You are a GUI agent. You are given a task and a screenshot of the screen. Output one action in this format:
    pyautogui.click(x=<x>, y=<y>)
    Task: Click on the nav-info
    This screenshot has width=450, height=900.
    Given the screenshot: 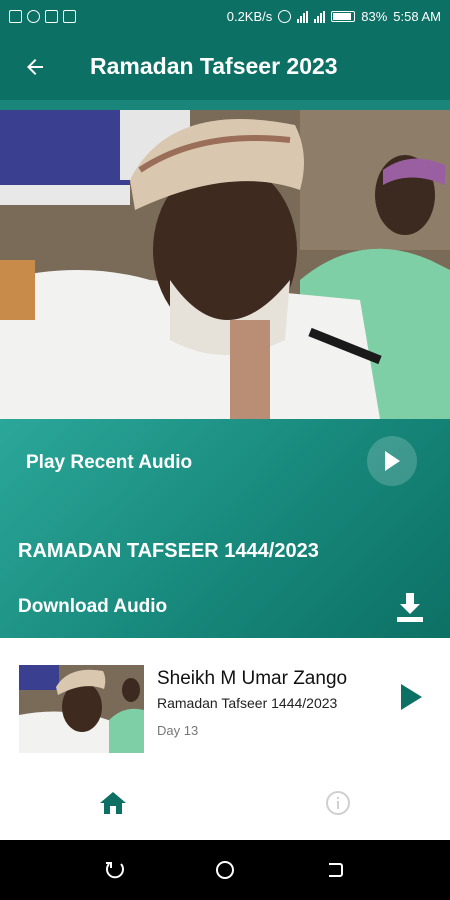 What is the action you would take?
    pyautogui.click(x=337, y=802)
    